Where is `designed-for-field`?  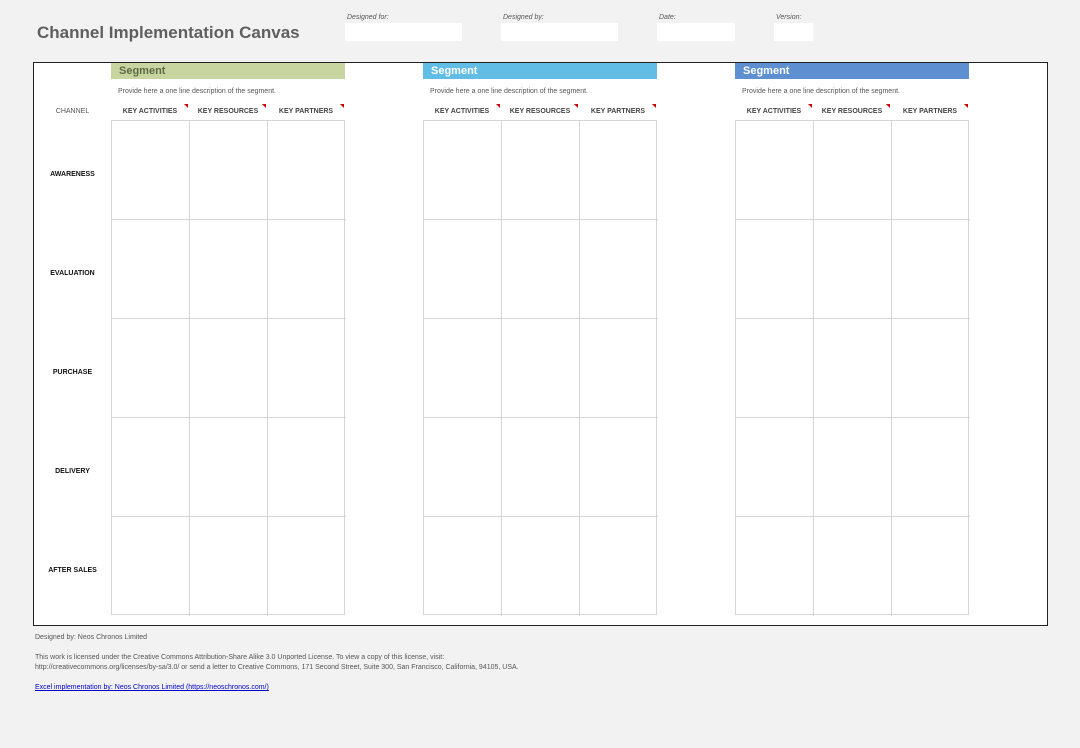 designed-for-field is located at coordinates (403, 32).